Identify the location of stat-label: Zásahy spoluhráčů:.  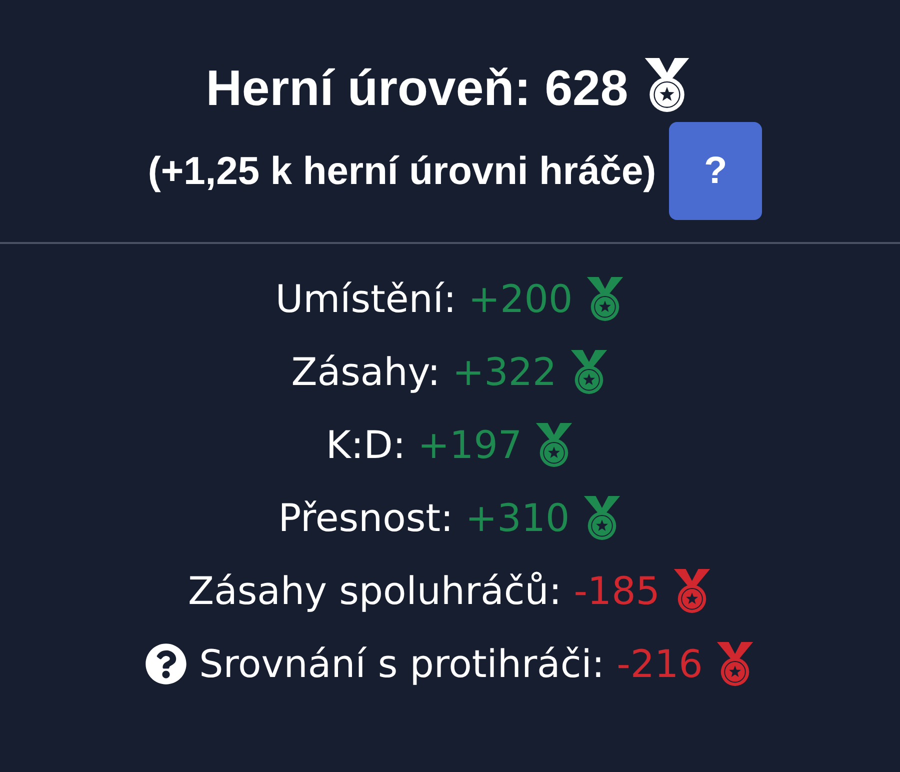
(375, 591).